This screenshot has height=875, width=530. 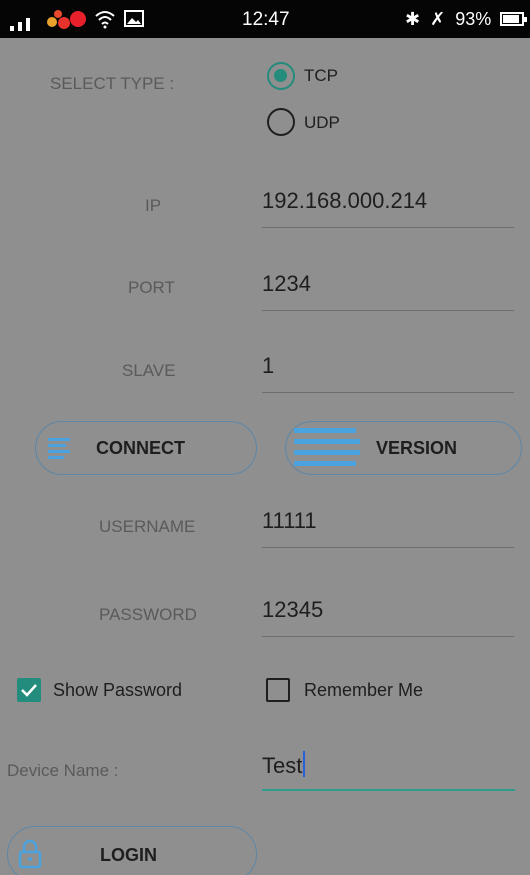 I want to click on port-label: PORT, so click(x=151, y=287).